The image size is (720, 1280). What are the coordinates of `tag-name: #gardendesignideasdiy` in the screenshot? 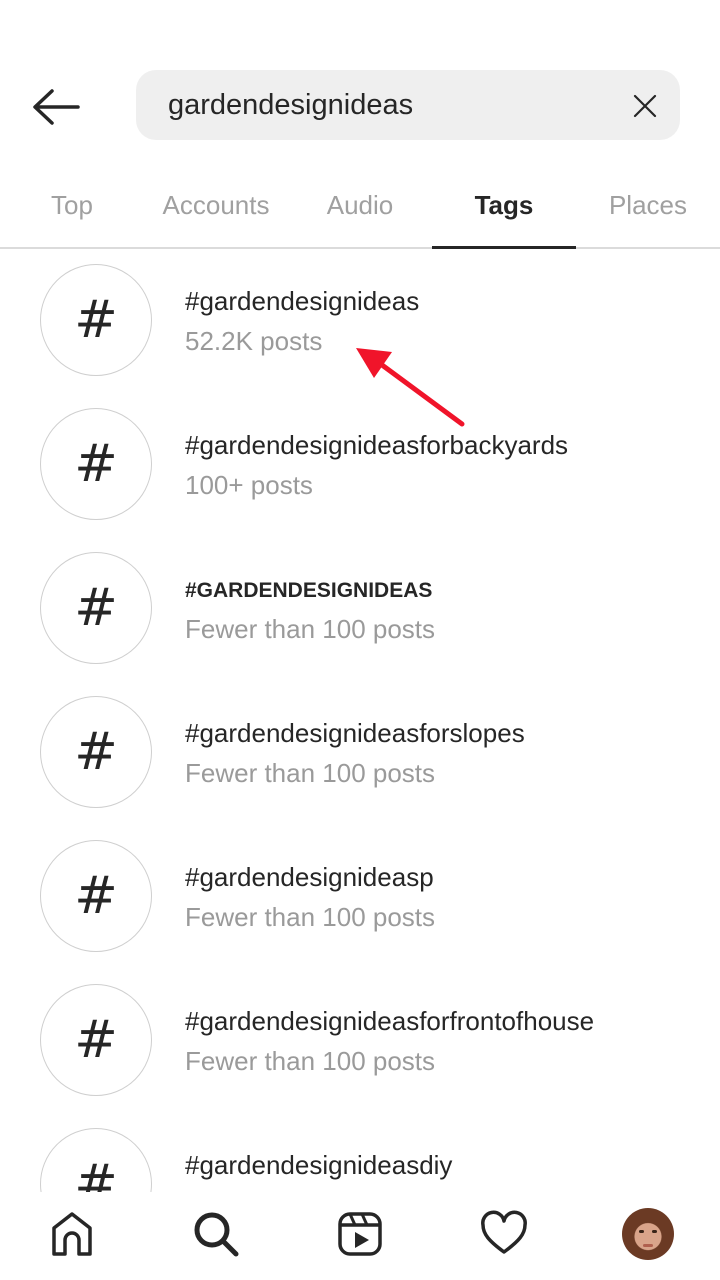 It's located at (319, 1165).